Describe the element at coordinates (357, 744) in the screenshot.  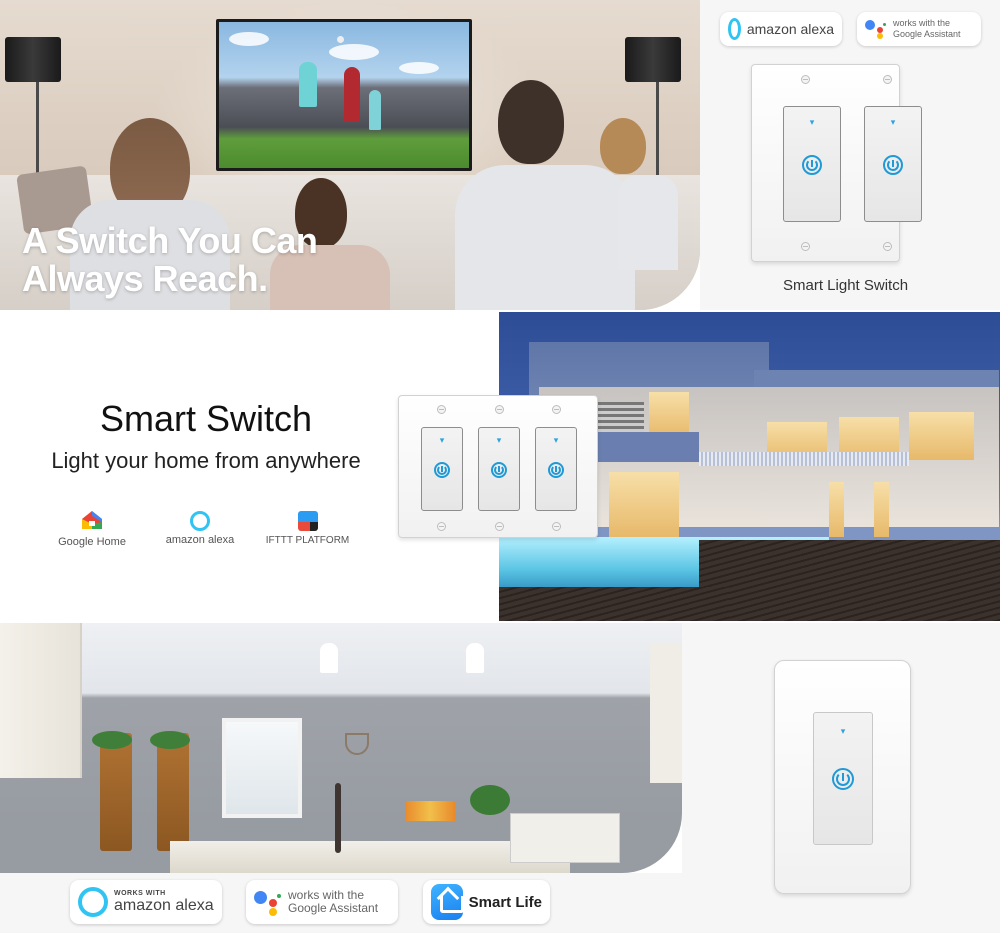
I see `chandelier` at that location.